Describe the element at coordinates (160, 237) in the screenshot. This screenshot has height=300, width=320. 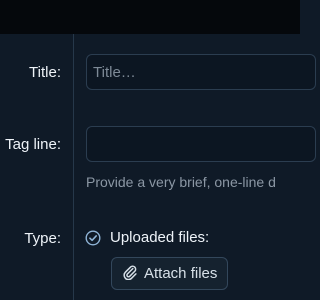
I see `type-option-uploaded-files: Uploaded files:` at that location.